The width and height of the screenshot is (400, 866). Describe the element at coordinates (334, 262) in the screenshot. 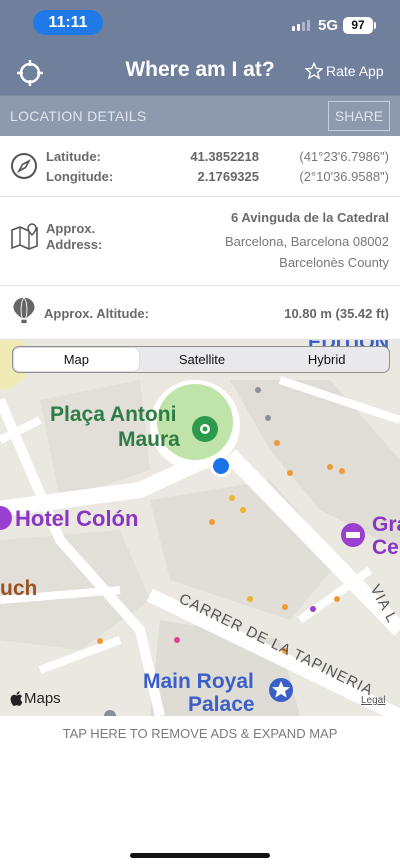

I see `address-line3: Barcelonès County` at that location.